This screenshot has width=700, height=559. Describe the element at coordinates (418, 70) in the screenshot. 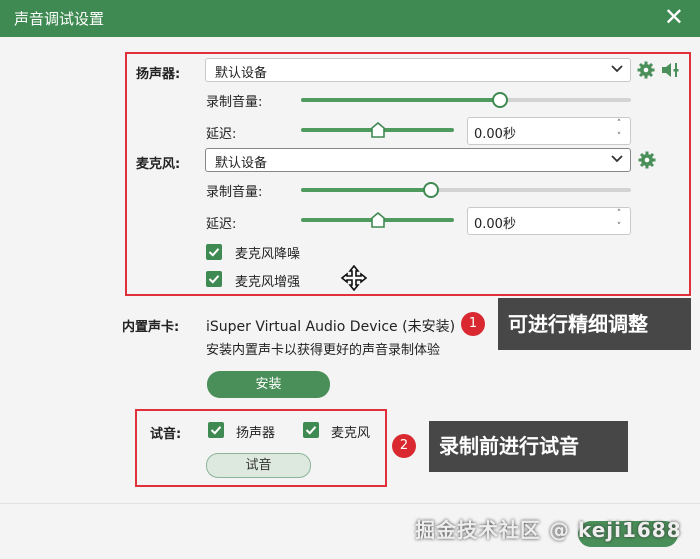

I see `speaker-device-select: 默认设备` at that location.